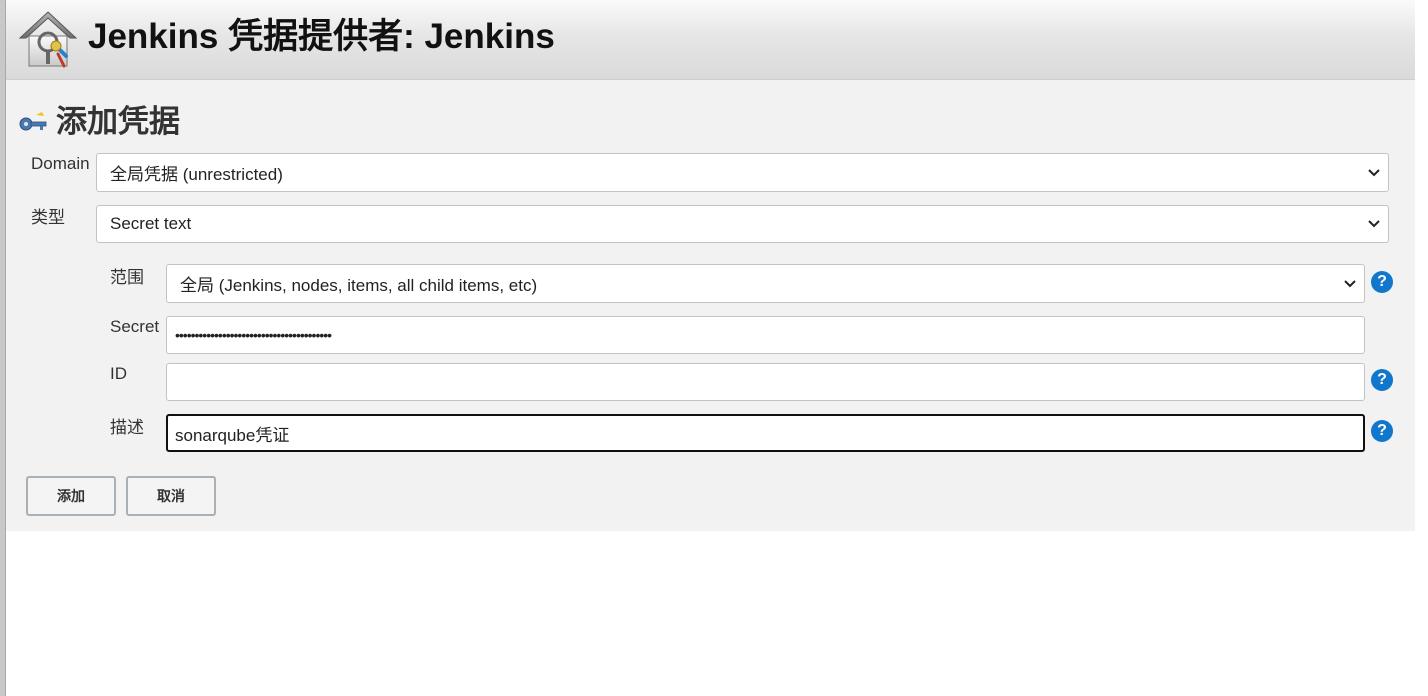  Describe the element at coordinates (742, 224) in the screenshot. I see `kind-select: Secret text` at that location.